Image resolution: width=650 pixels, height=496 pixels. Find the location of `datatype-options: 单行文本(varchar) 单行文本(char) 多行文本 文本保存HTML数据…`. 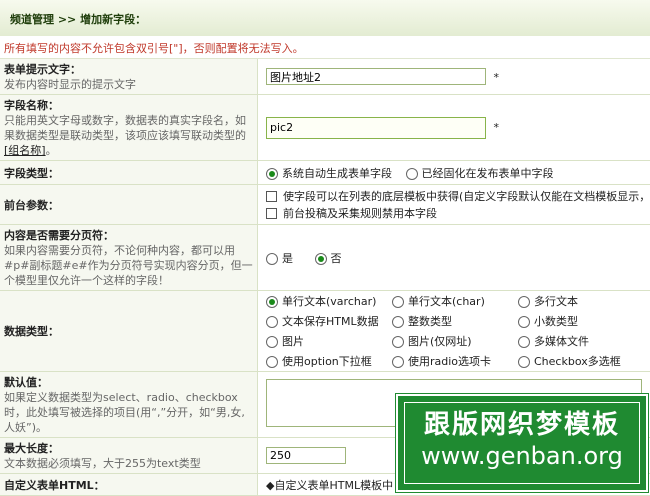

datatype-options: 单行文本(varchar) 单行文本(char) 多行文本 文本保存HTML数据… is located at coordinates (454, 331).